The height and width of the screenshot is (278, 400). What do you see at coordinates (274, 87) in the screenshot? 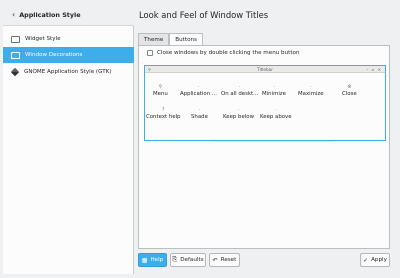
I see `minimize-icon: ·` at bounding box center [274, 87].